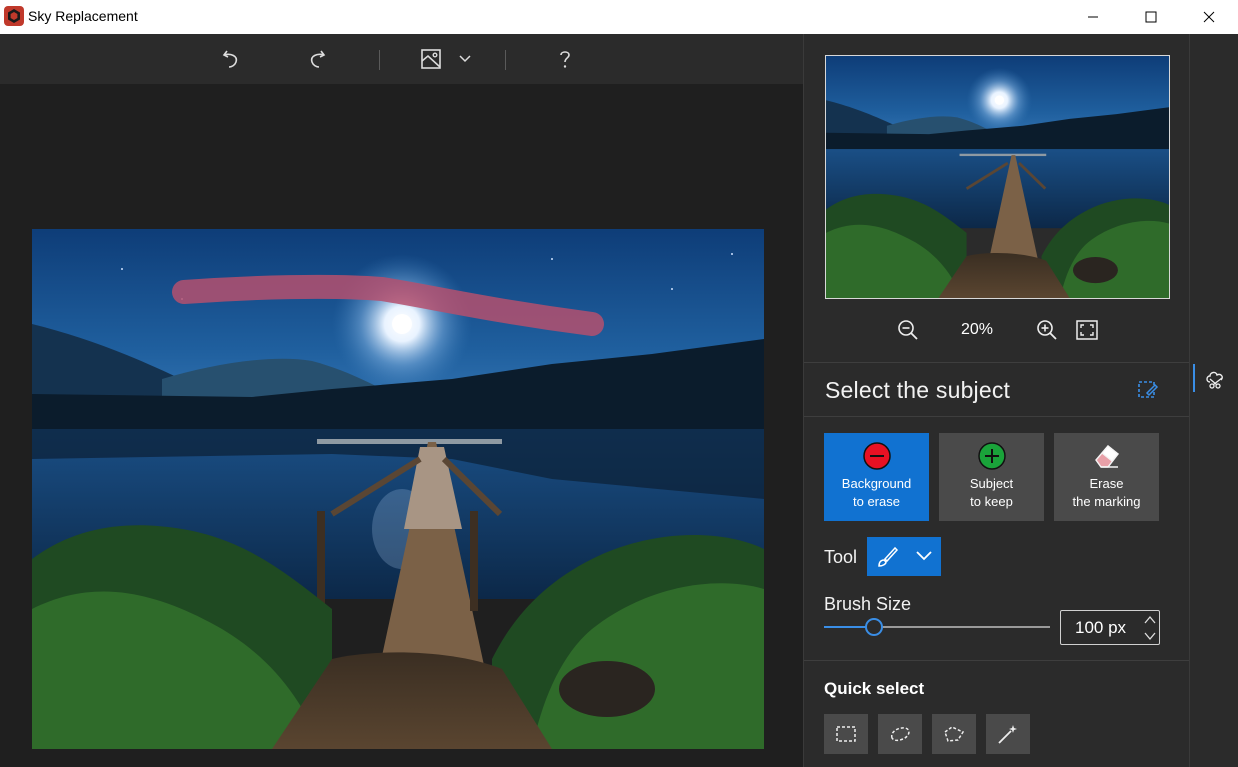 This screenshot has width=1238, height=767. What do you see at coordinates (908, 330) in the screenshot?
I see `zoom-out-icon` at bounding box center [908, 330].